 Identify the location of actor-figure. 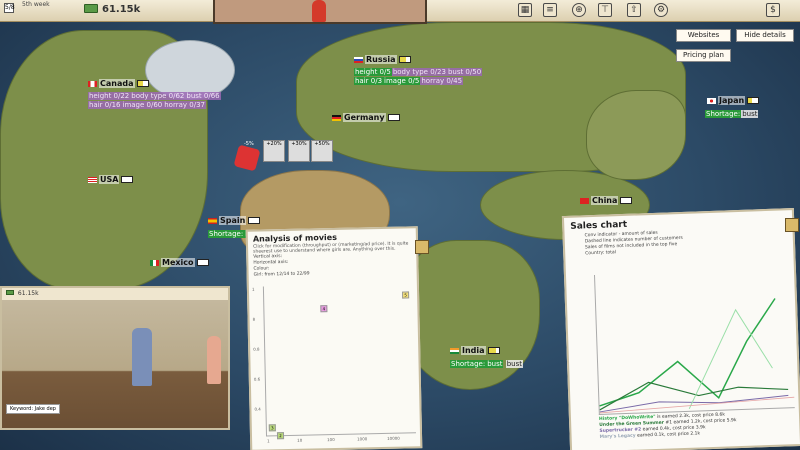
(142, 357).